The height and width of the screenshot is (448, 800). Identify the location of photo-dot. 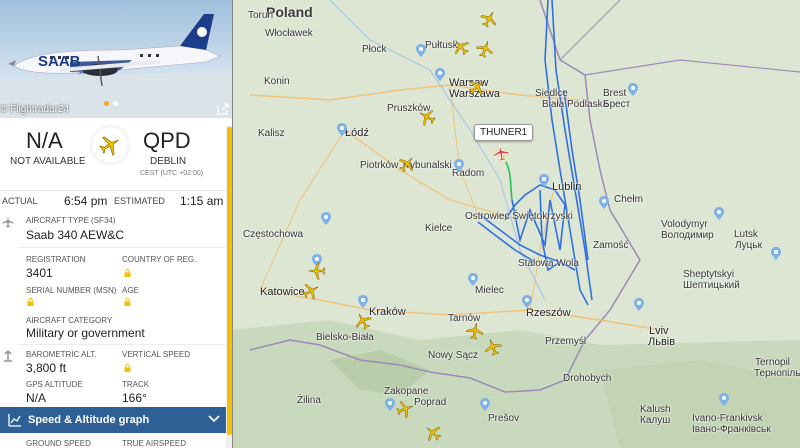
(115, 103).